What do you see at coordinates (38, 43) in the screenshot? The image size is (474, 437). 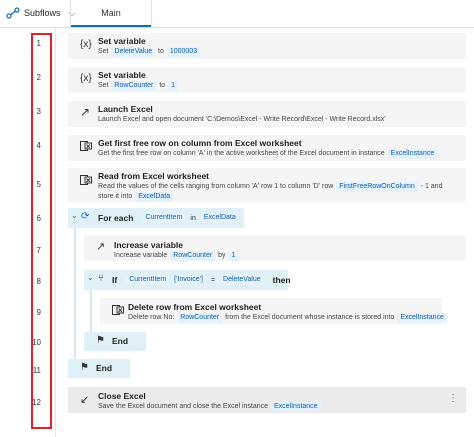 I see `line-number: 1` at bounding box center [38, 43].